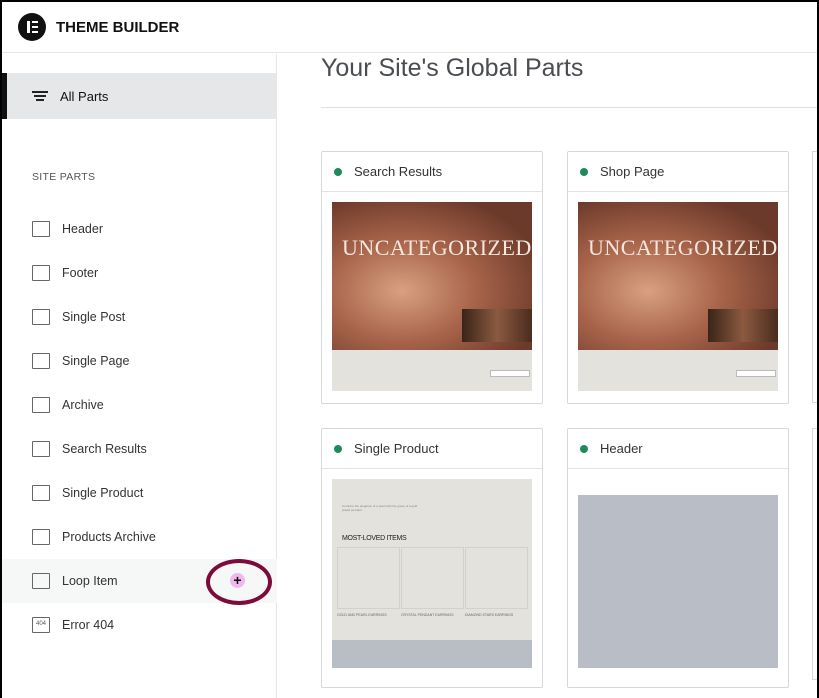 The image size is (819, 698). What do you see at coordinates (398, 171) in the screenshot?
I see `card-title: Search Results` at bounding box center [398, 171].